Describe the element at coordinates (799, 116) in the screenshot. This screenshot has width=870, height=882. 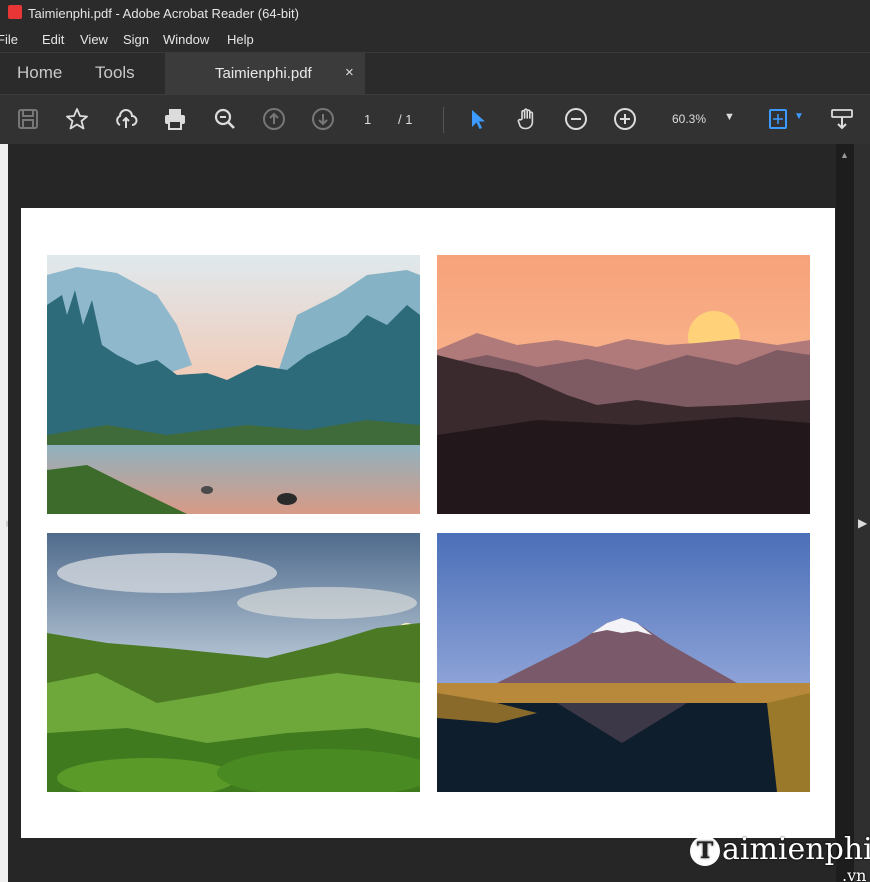
I see `fit-page-dropdown-icon: ▼` at that location.